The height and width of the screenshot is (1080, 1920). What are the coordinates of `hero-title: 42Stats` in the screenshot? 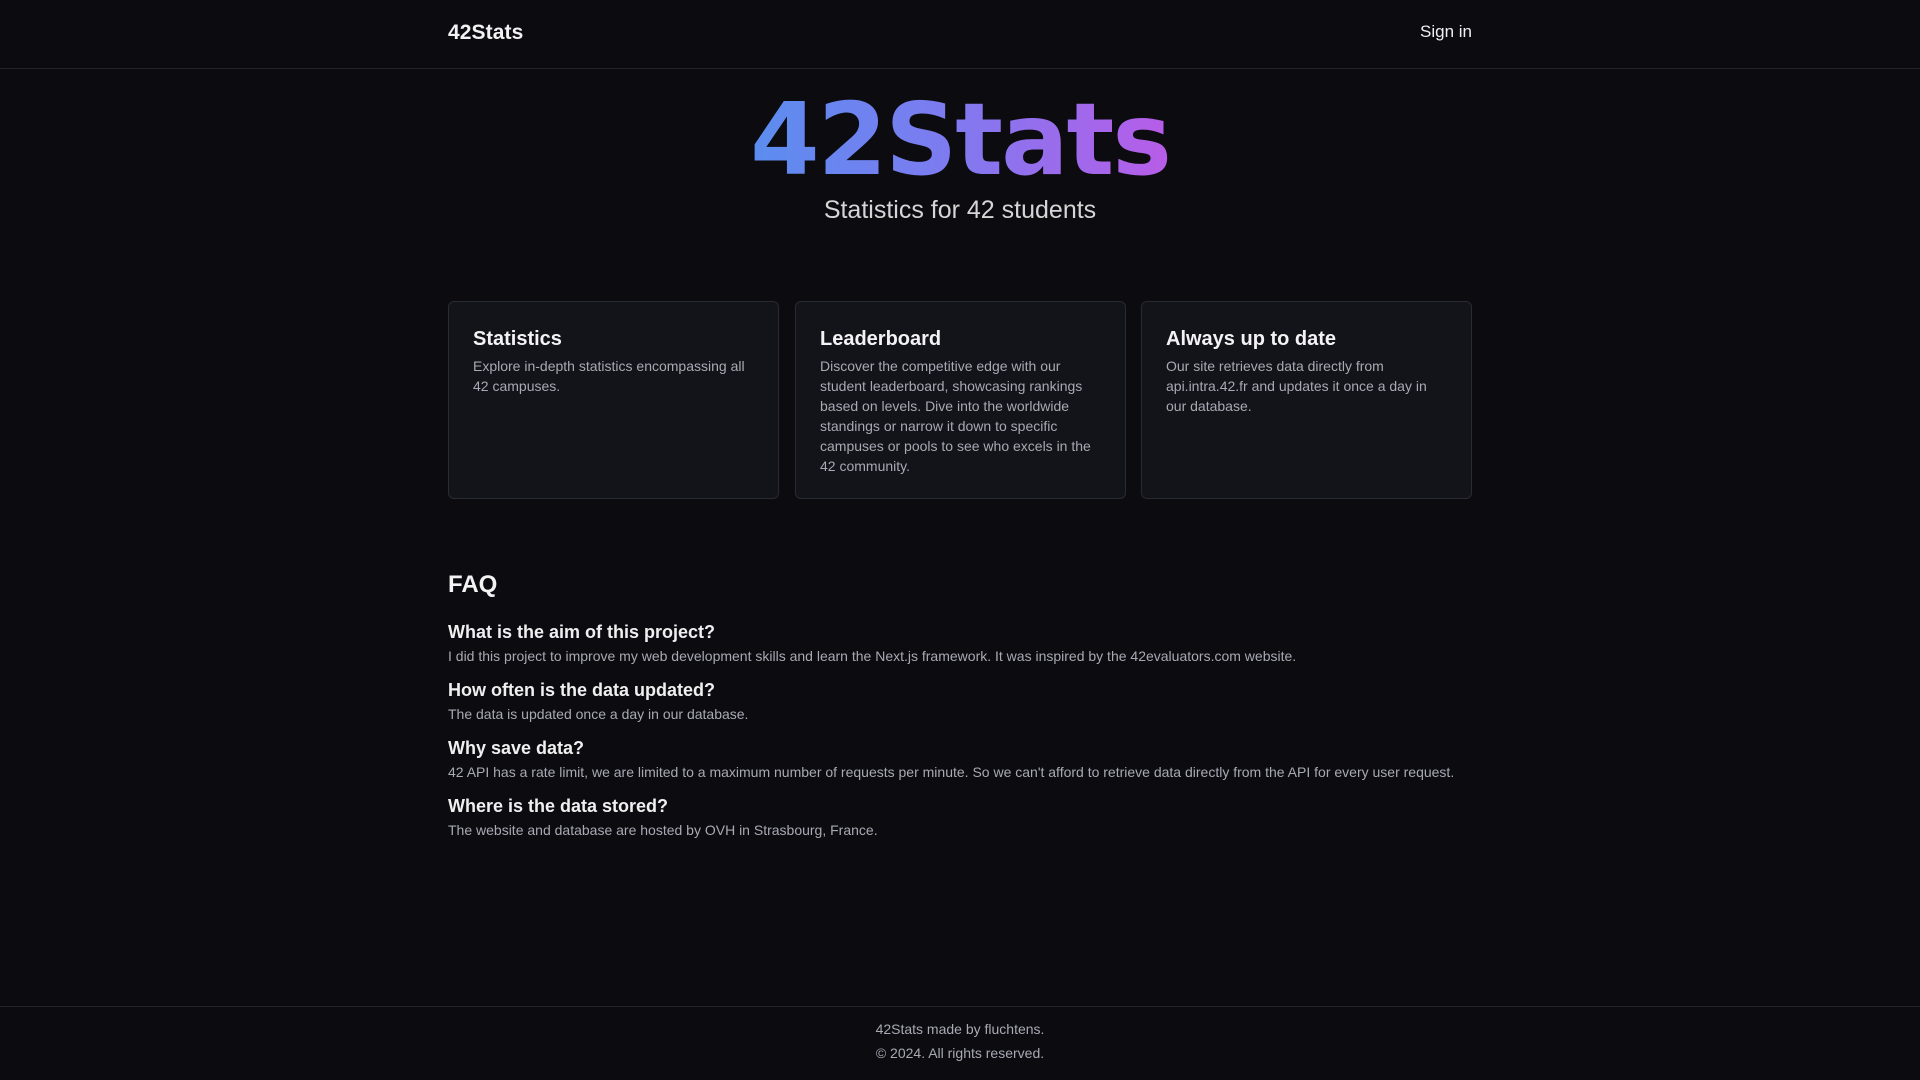 It's located at (960, 140).